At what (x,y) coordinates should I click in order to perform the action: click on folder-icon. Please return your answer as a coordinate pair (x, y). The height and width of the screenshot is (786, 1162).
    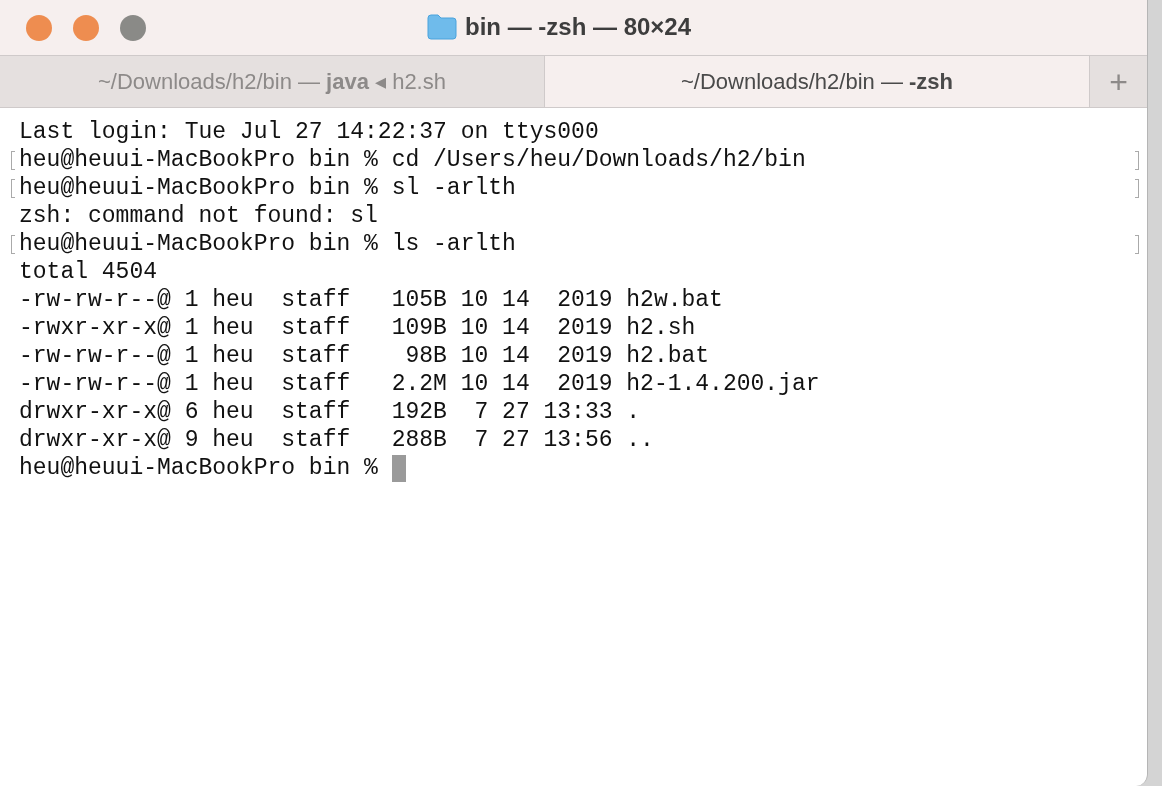
    Looking at the image, I should click on (442, 27).